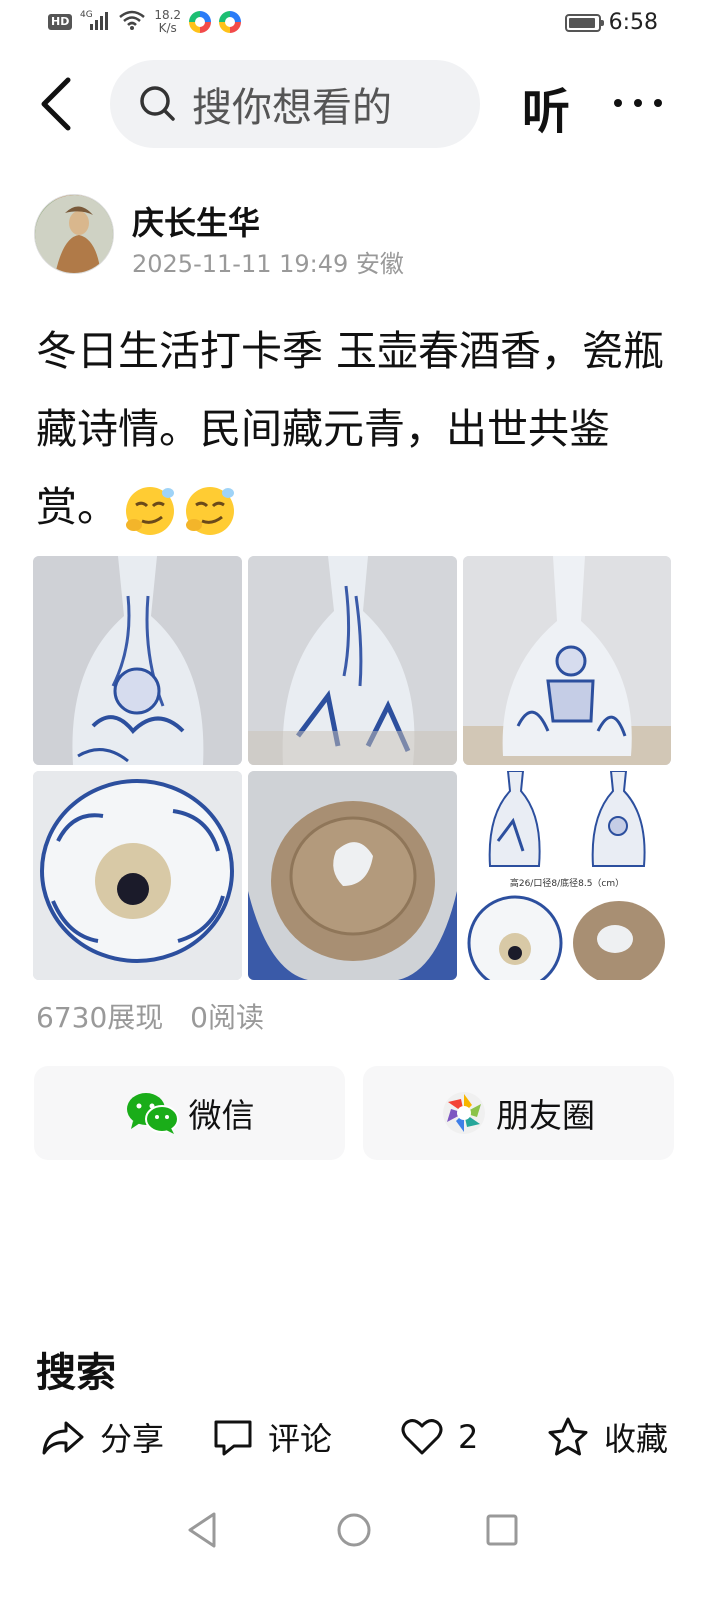 This screenshot has height=1600, width=720. I want to click on like-count: 2, so click(468, 1437).